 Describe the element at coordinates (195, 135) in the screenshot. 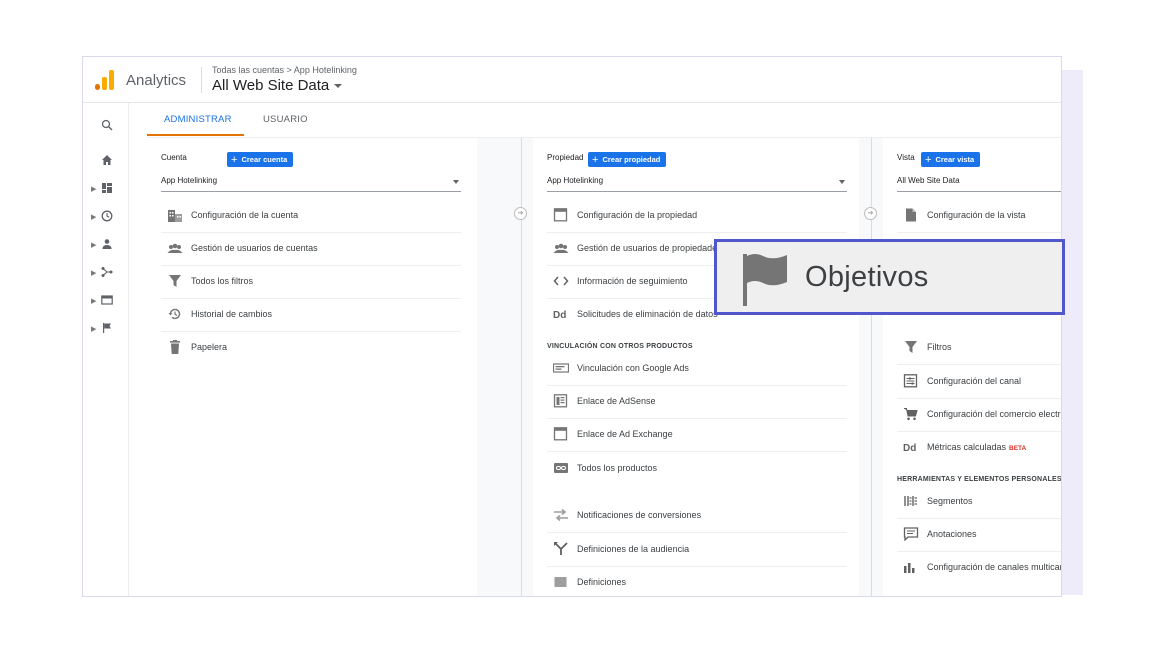

I see `active-tab-indicator` at that location.